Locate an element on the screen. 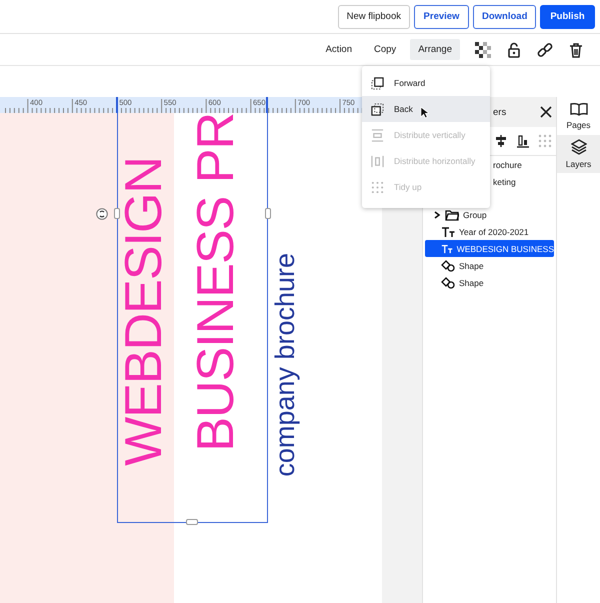  cursor-icon is located at coordinates (424, 112).